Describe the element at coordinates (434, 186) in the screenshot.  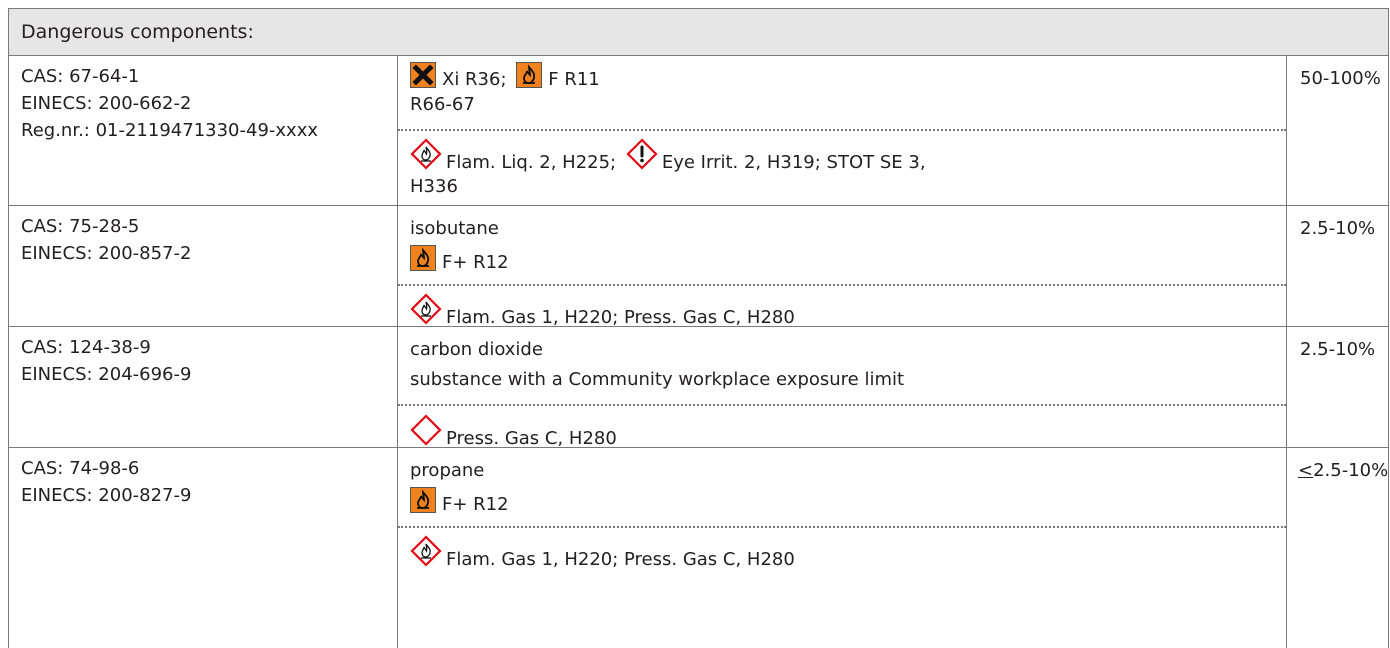
I see `clp-hazard-continued: H336` at that location.